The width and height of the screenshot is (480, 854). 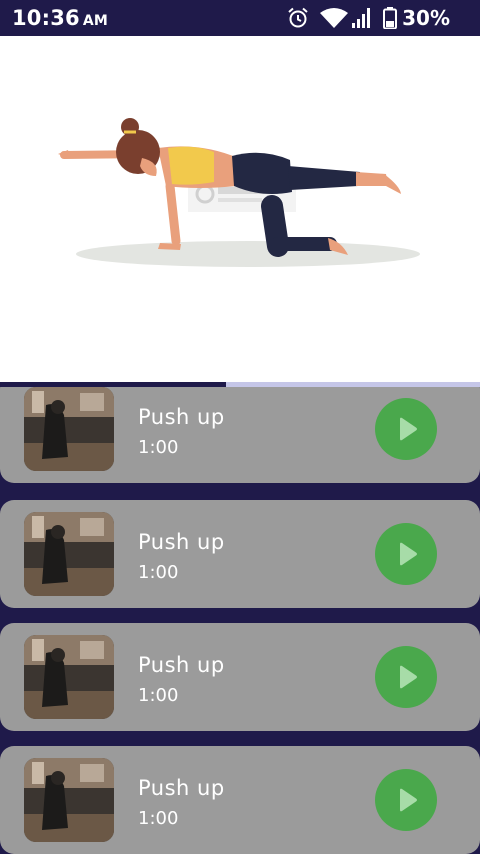 I want to click on exercise-illustration, so click(x=239, y=192).